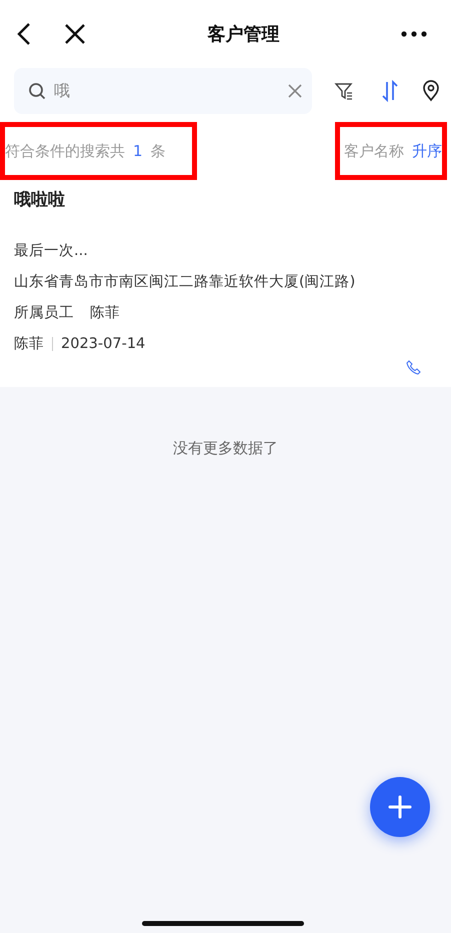  I want to click on result-count-label: 符合条件的搜索共, so click(65, 151).